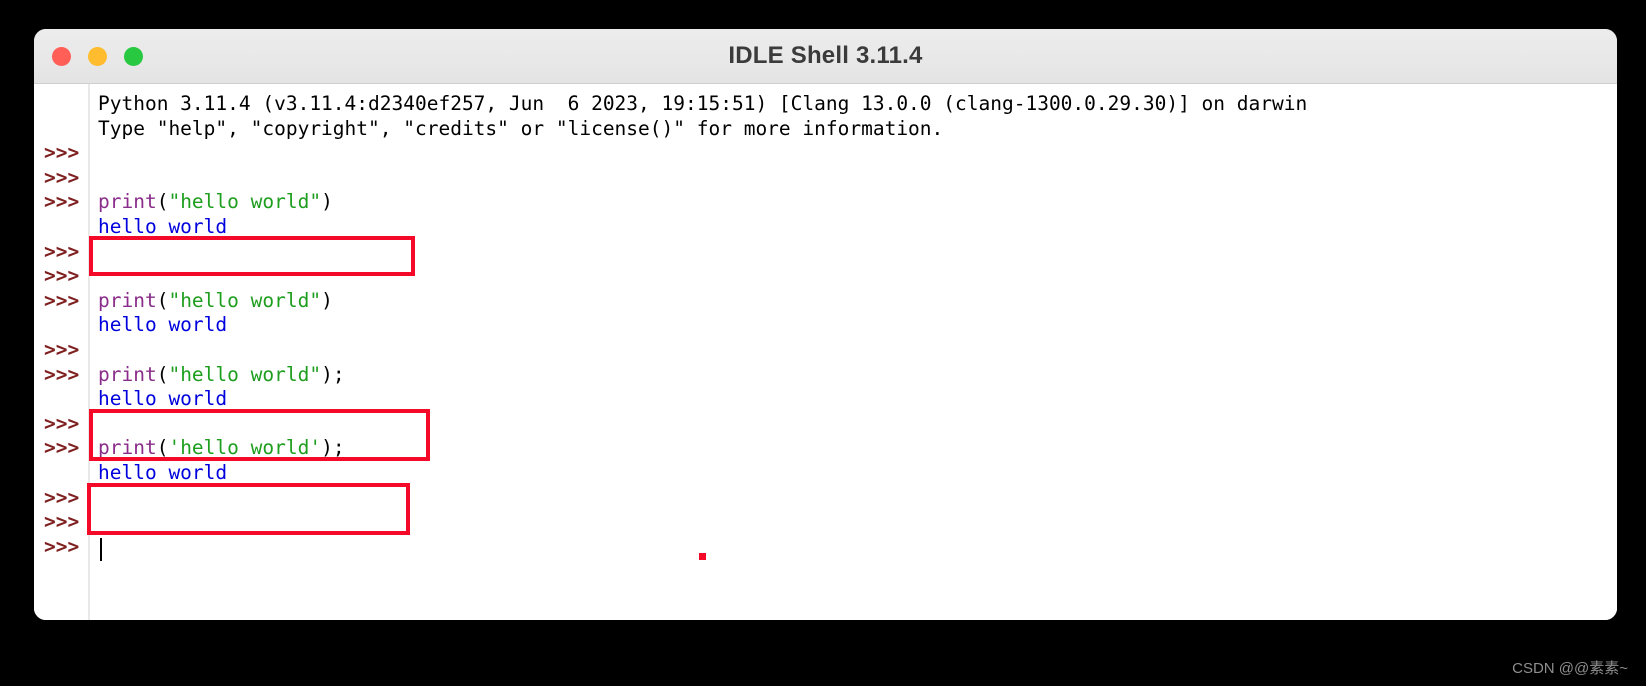 Image resolution: width=1646 pixels, height=686 pixels. I want to click on text-caret, so click(101, 549).